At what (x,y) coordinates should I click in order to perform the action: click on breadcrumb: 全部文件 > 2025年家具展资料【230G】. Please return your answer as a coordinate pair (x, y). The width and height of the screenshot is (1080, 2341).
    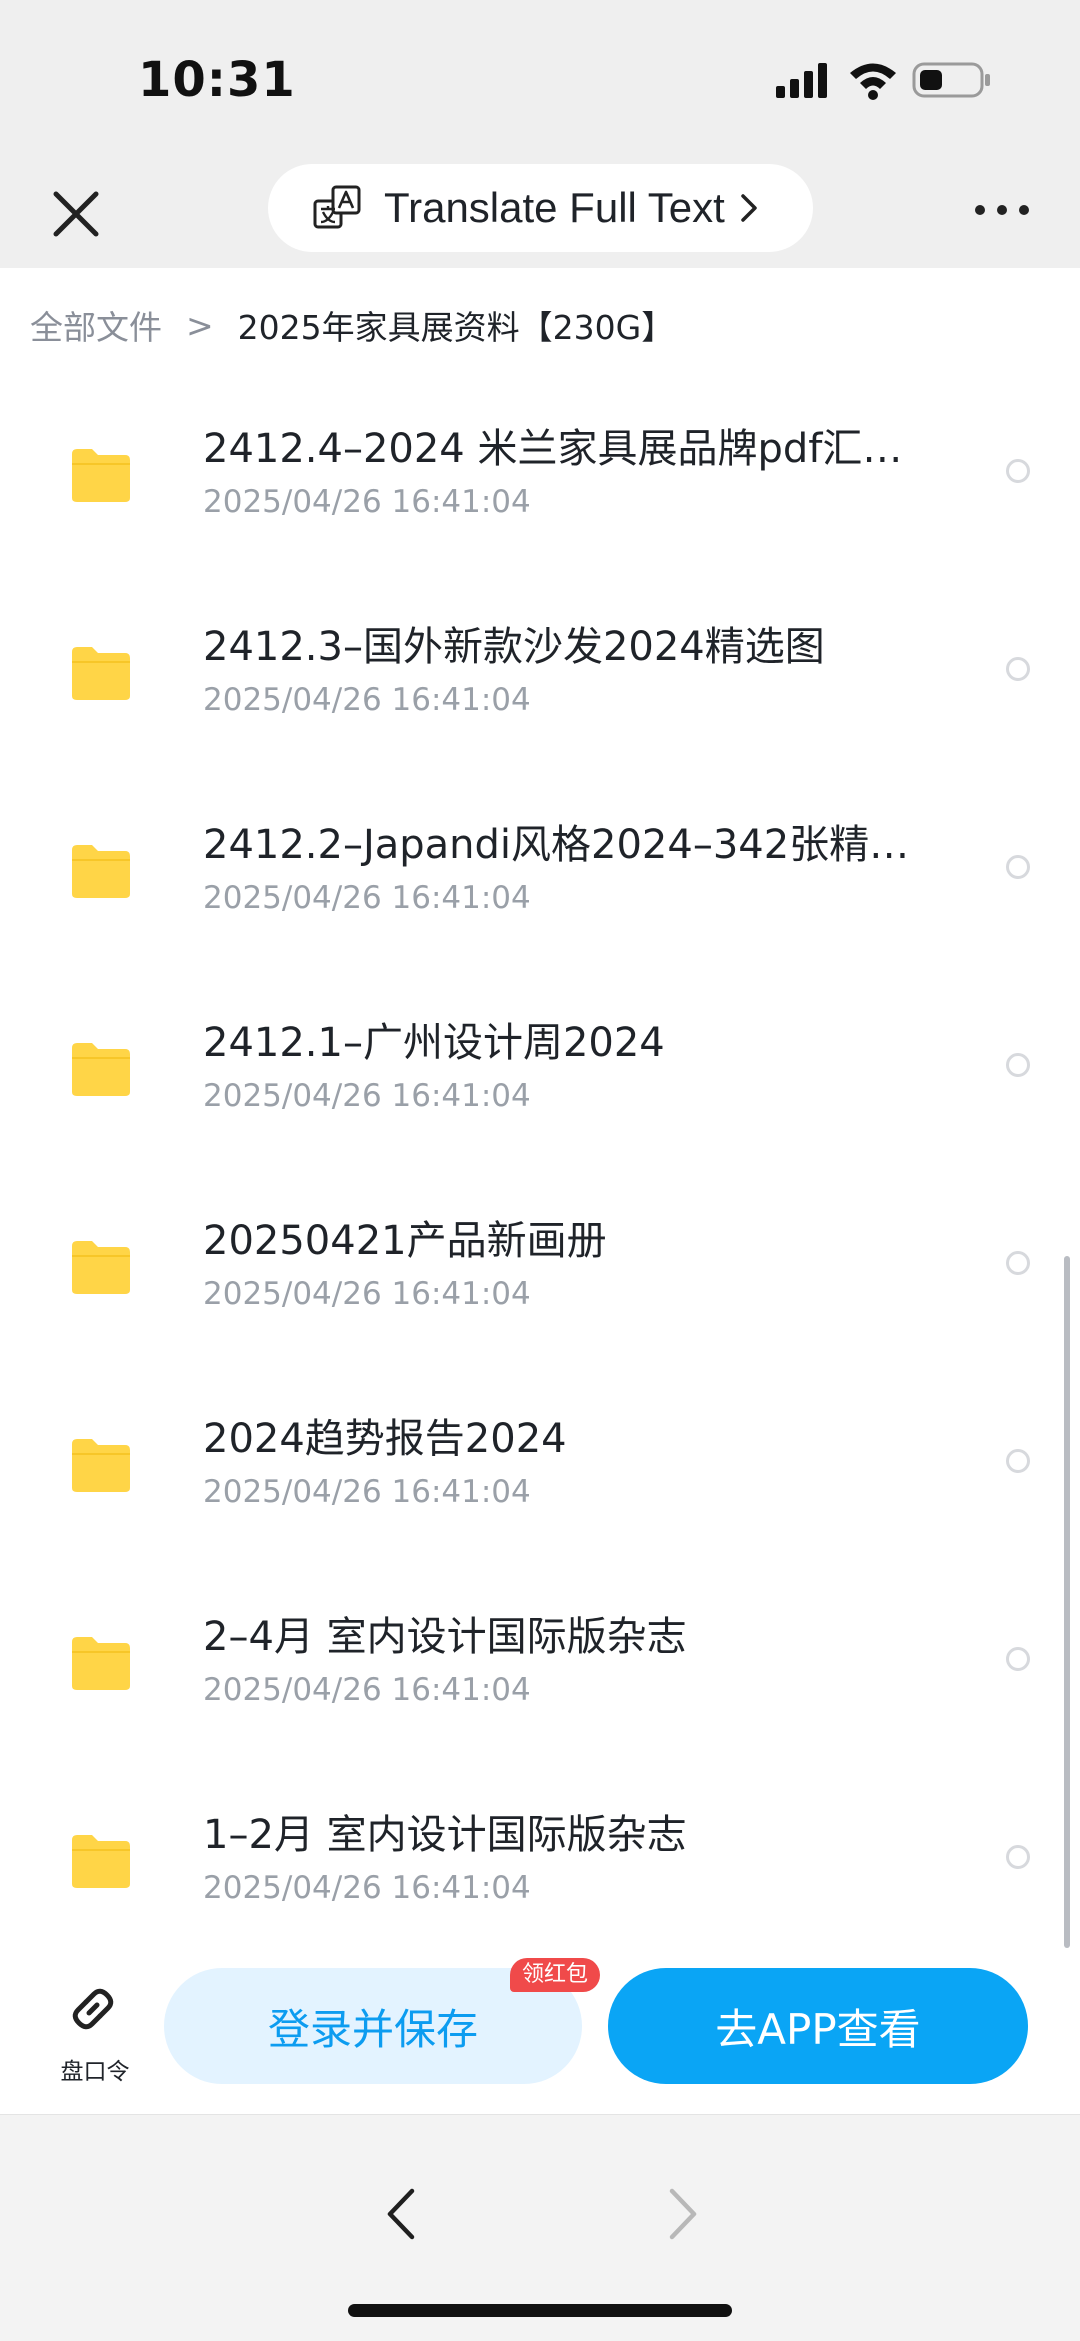
    Looking at the image, I should click on (352, 325).